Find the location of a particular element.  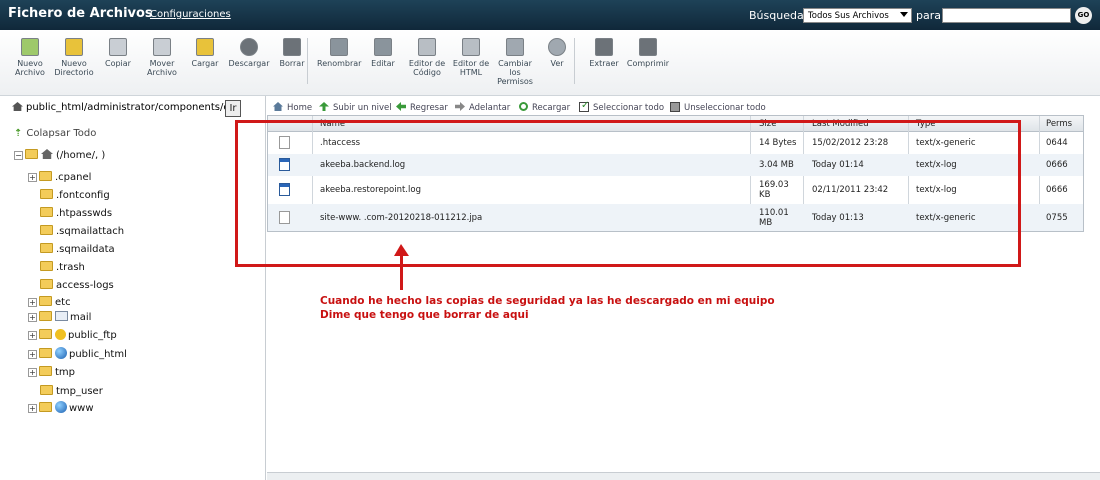

back-link: Regresar is located at coordinates (422, 107).